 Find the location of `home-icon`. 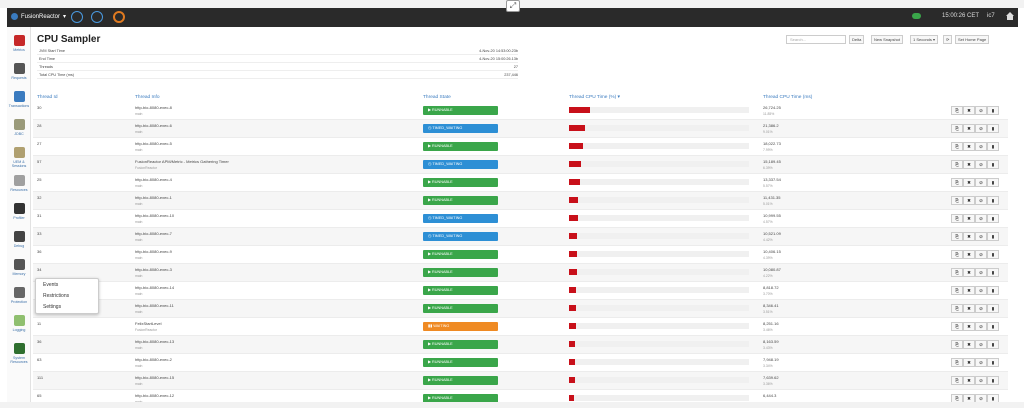

home-icon is located at coordinates (1010, 16).